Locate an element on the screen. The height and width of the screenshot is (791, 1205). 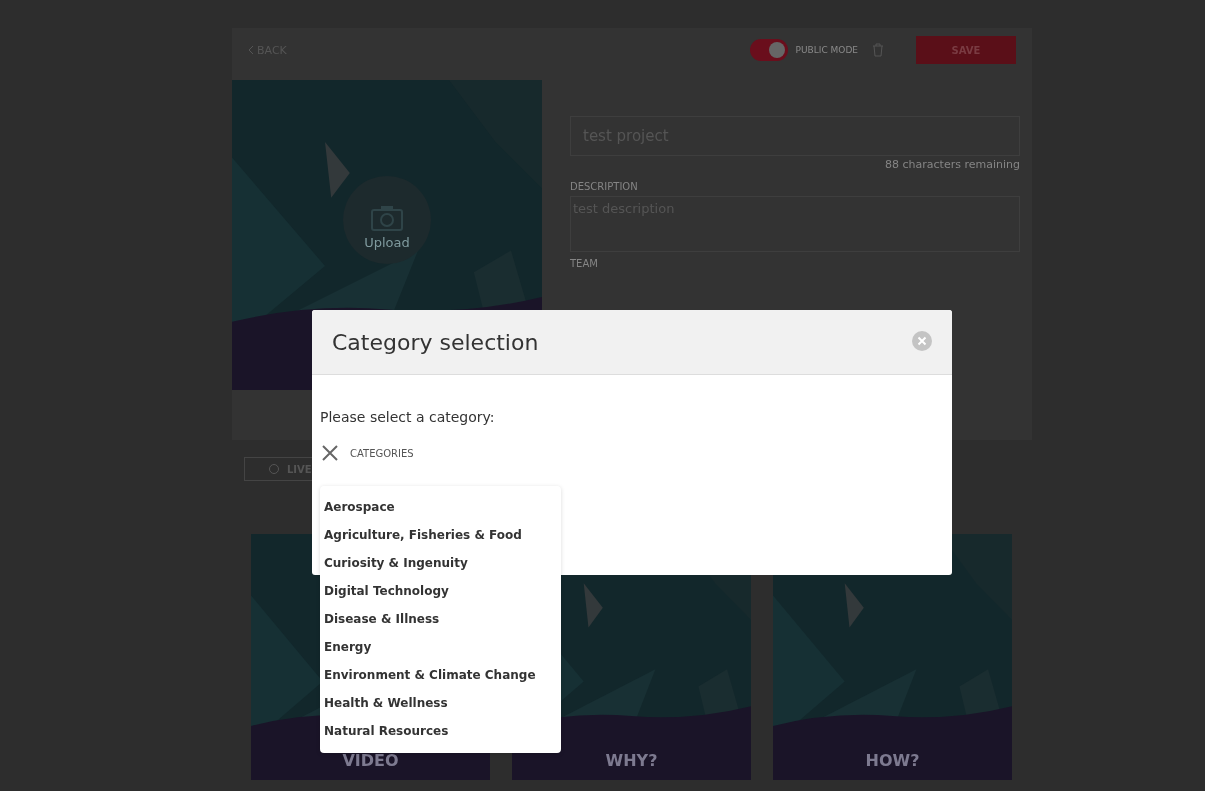
card-label: VIDEO is located at coordinates (370, 760).